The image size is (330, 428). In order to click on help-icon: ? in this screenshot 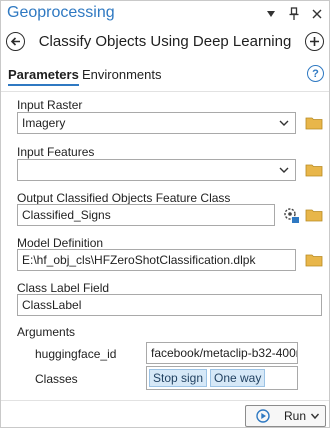, I will do `click(315, 73)`.